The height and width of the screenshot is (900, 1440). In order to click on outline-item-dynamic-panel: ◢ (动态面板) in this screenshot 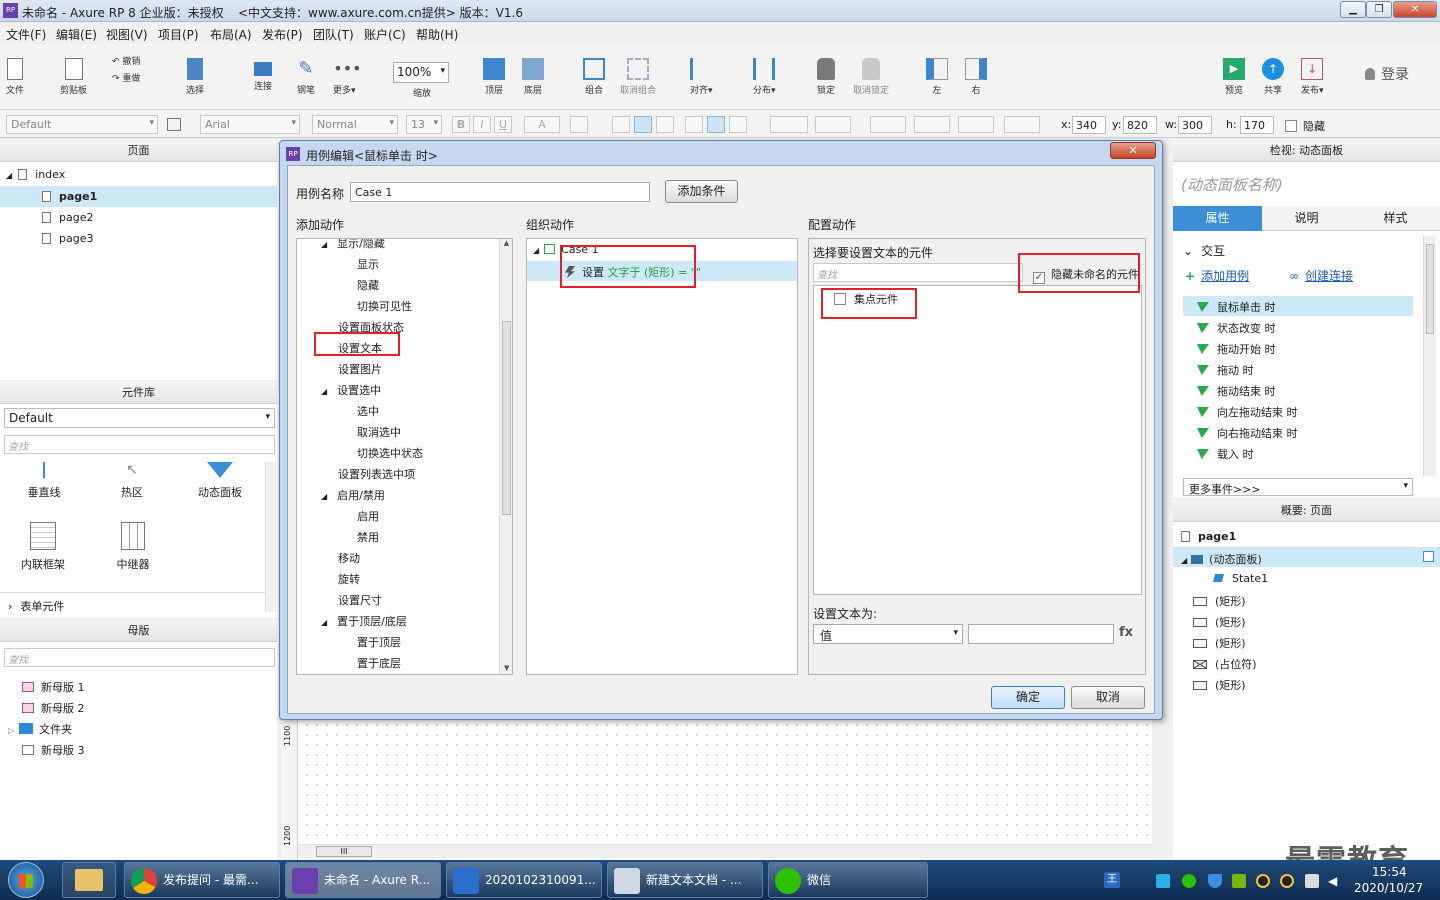, I will do `click(1306, 557)`.